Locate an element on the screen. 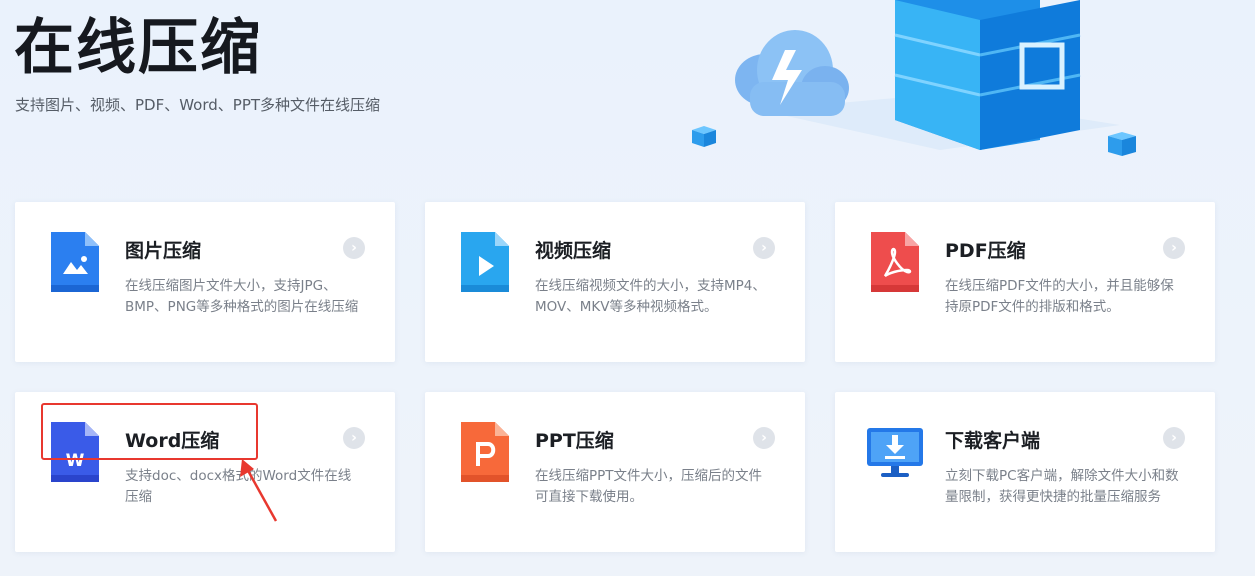  card-title: PDF压缩 is located at coordinates (985, 251).